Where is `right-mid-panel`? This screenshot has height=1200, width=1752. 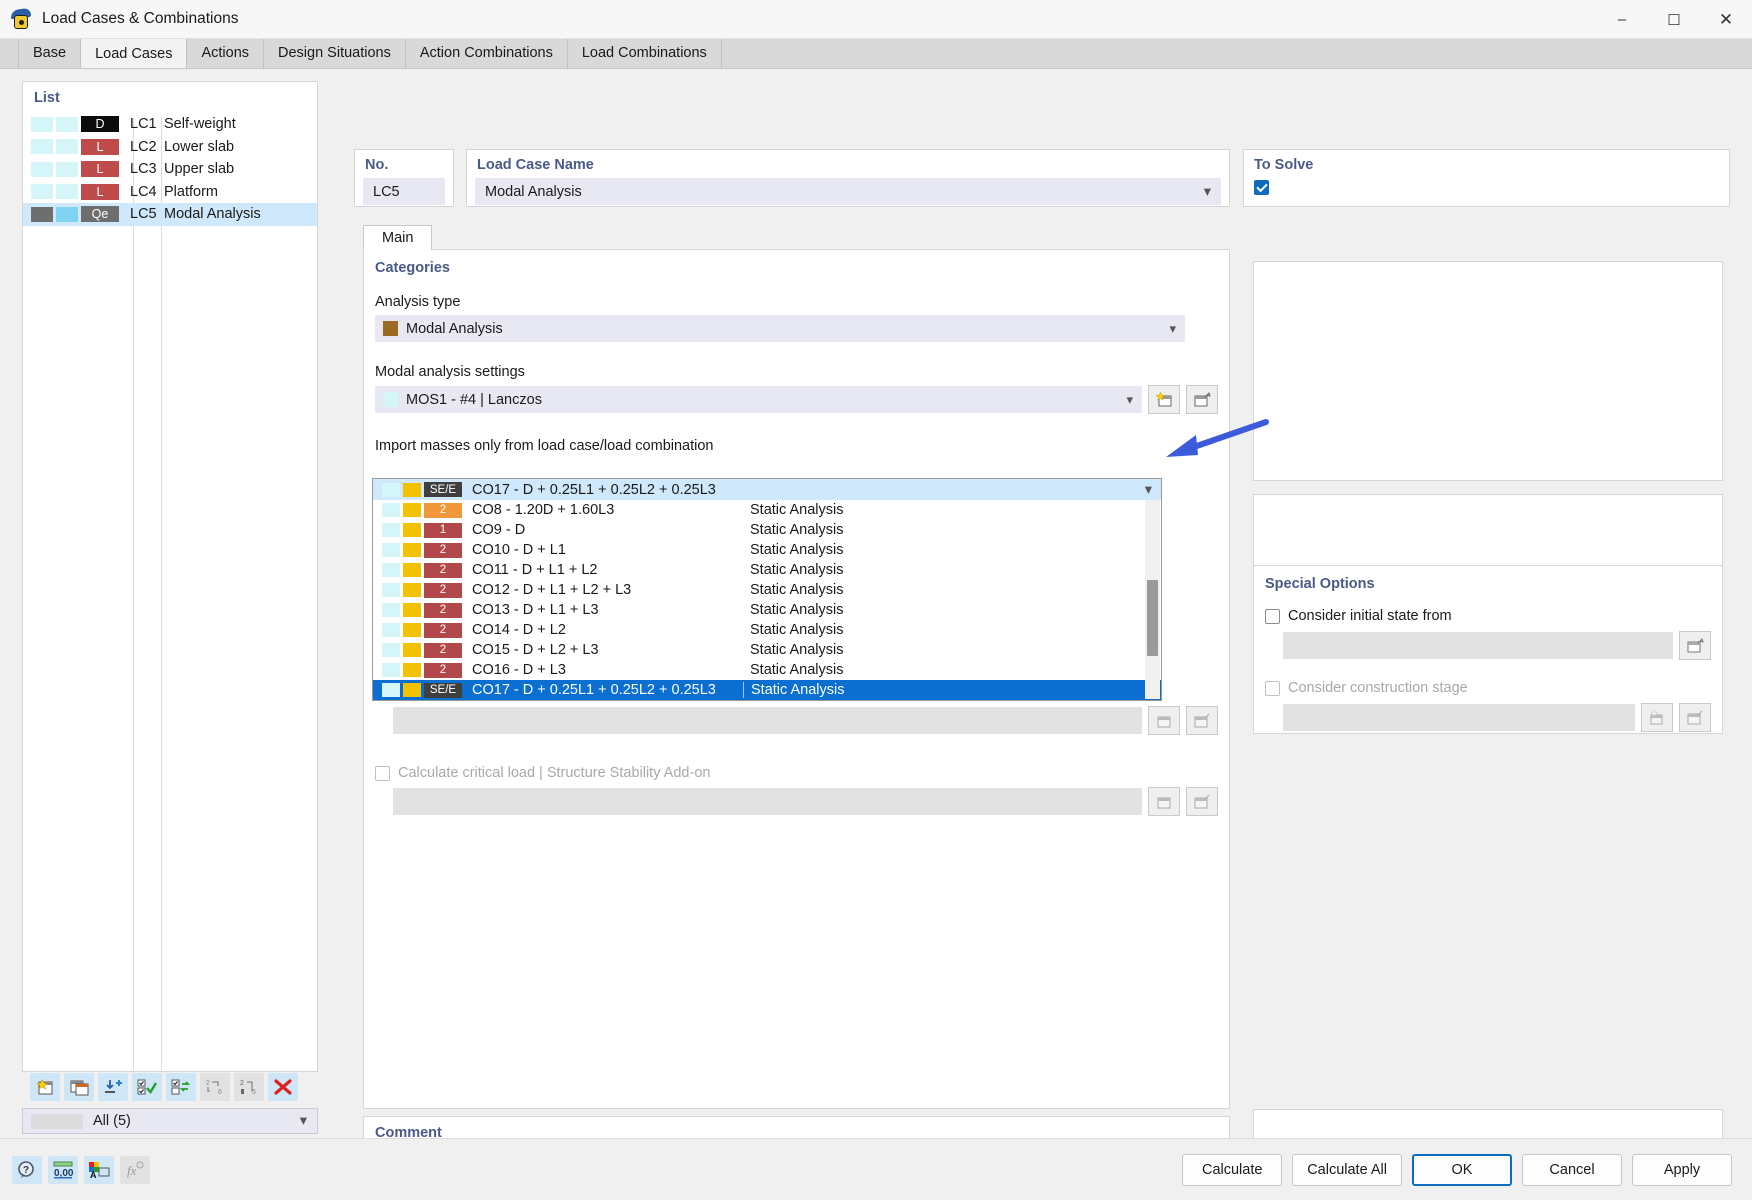 right-mid-panel is located at coordinates (1488, 530).